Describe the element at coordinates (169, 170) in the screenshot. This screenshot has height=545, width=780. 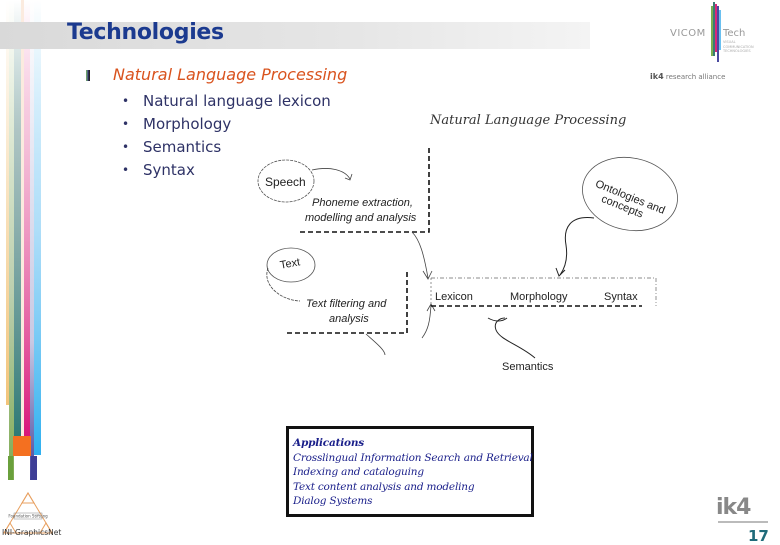
I see `bullet-text: Syntax` at that location.